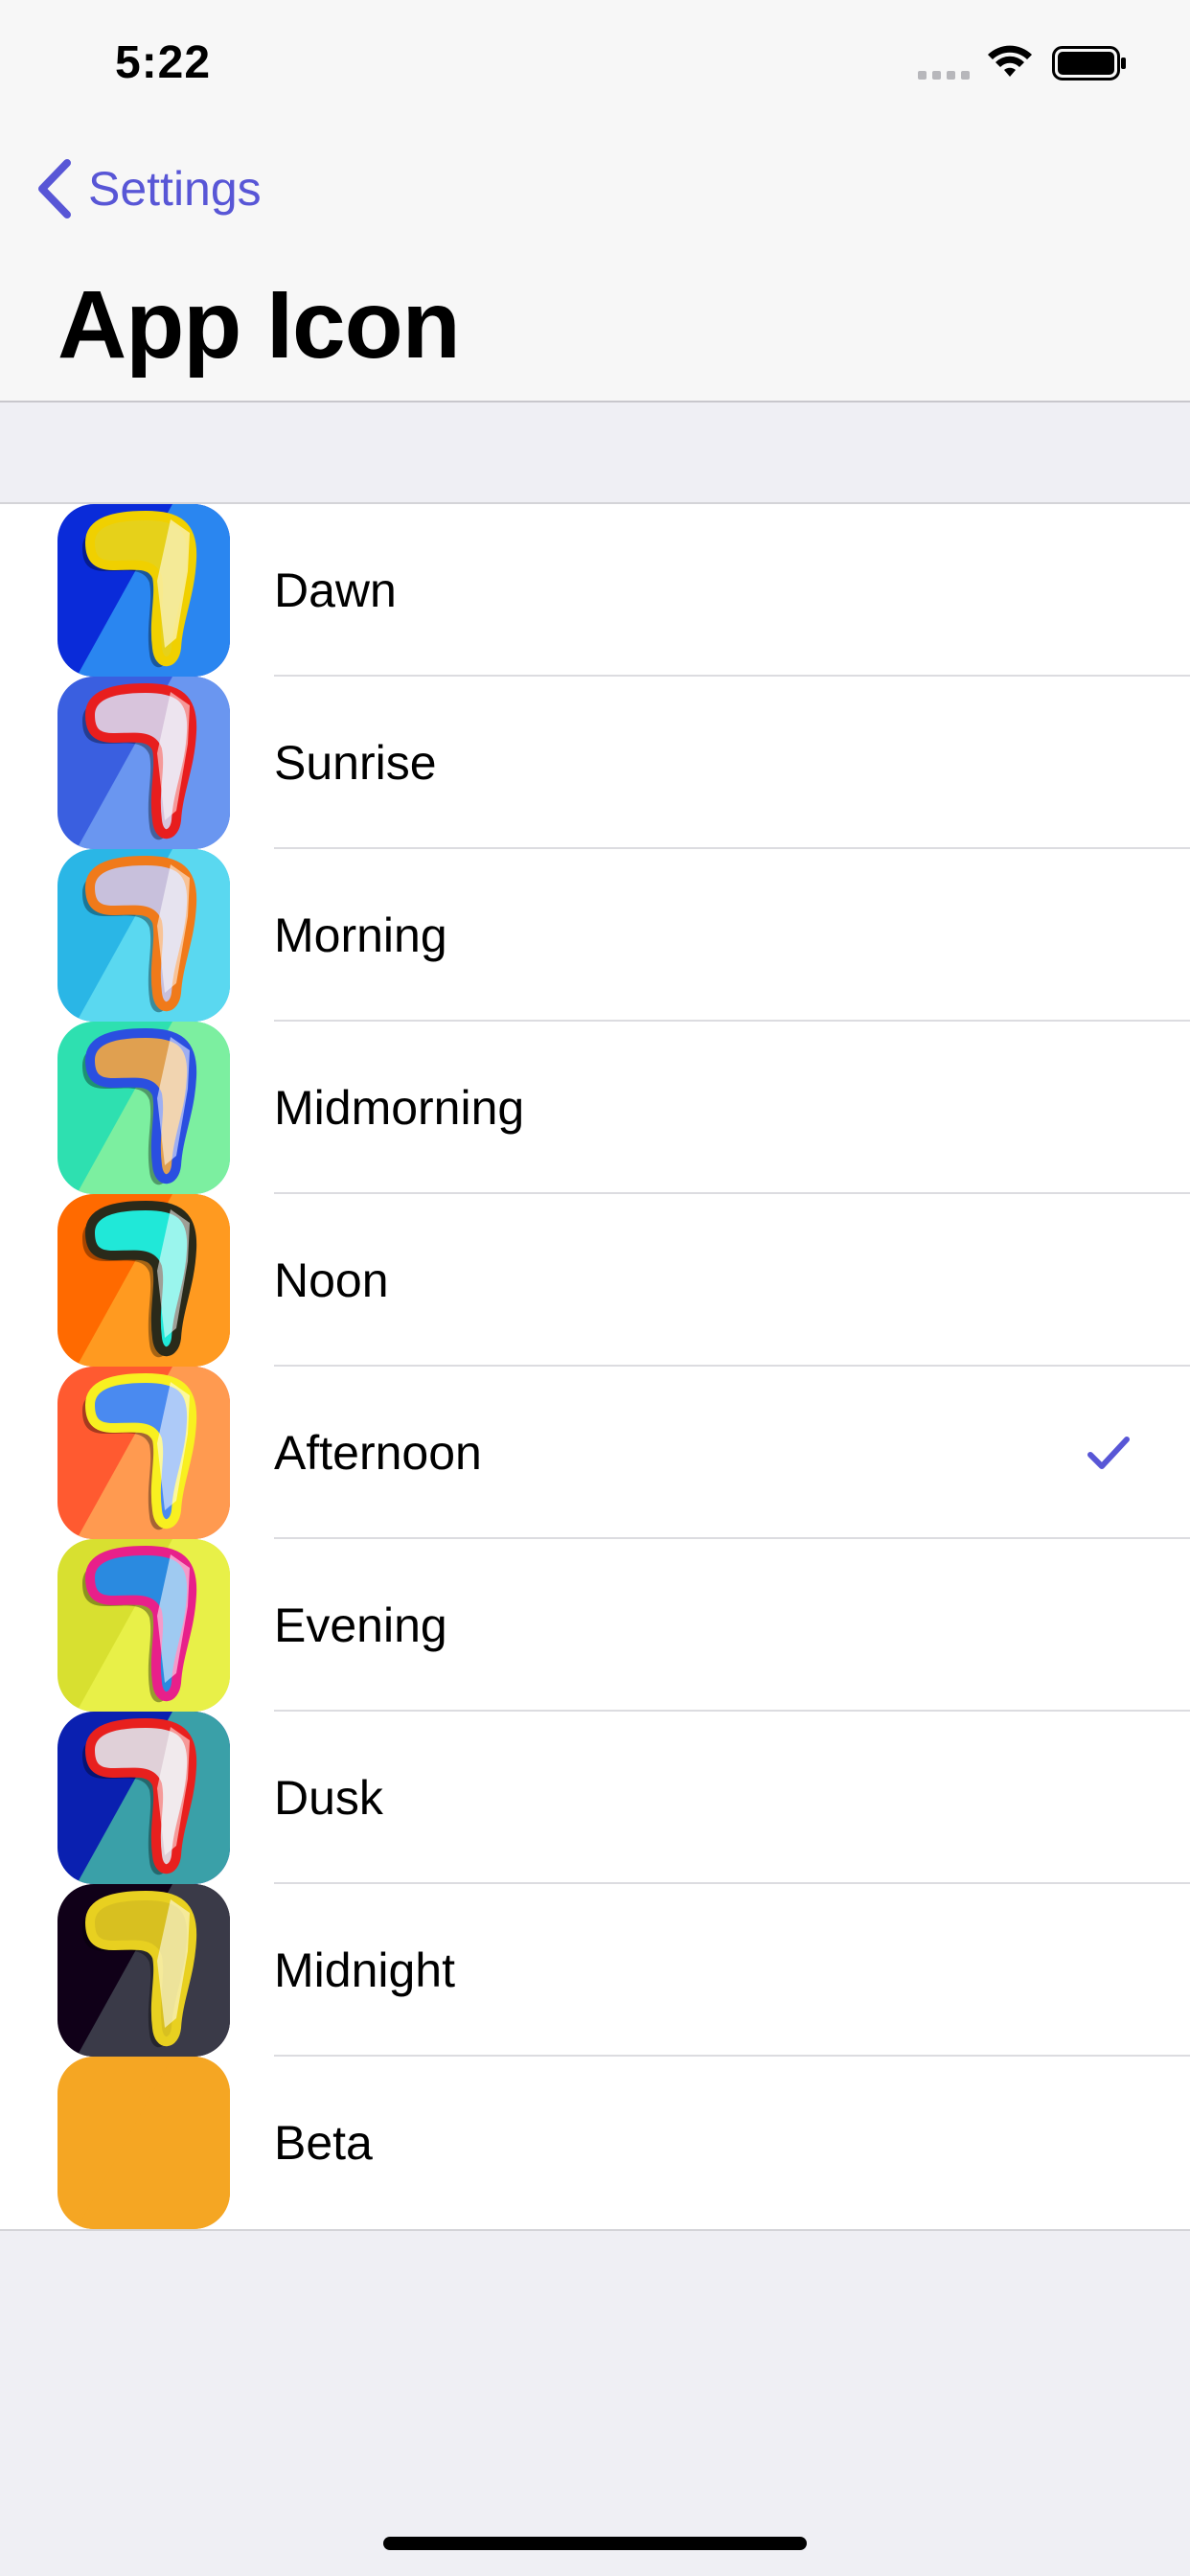  I want to click on checkmark-icon, so click(1108, 1453).